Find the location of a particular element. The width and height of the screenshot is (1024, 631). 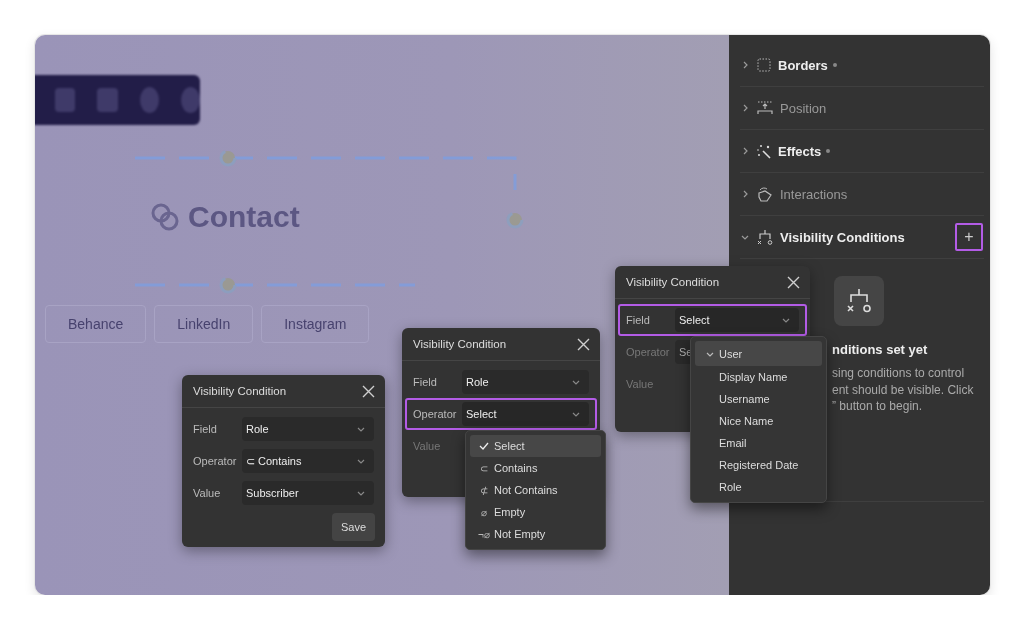

section-header: Visibility Conditions + is located at coordinates (862, 237).